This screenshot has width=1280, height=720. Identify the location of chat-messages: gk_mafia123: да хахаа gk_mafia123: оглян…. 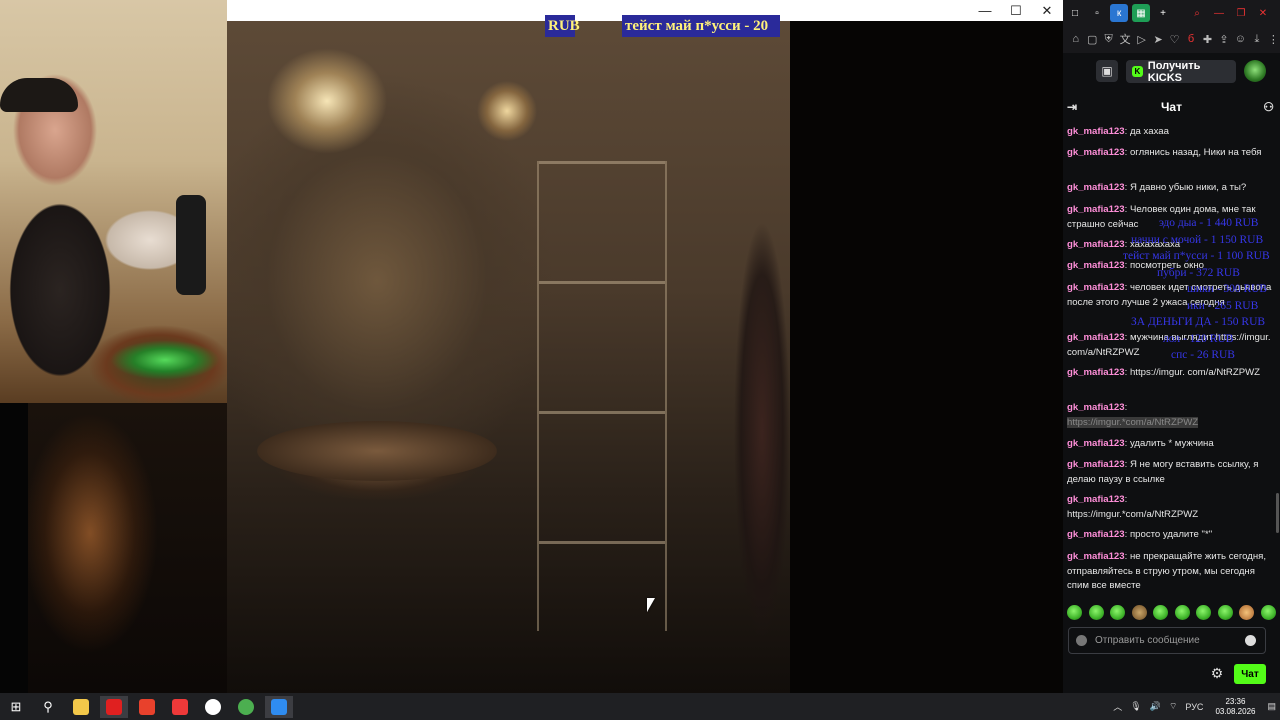
(1169, 360).